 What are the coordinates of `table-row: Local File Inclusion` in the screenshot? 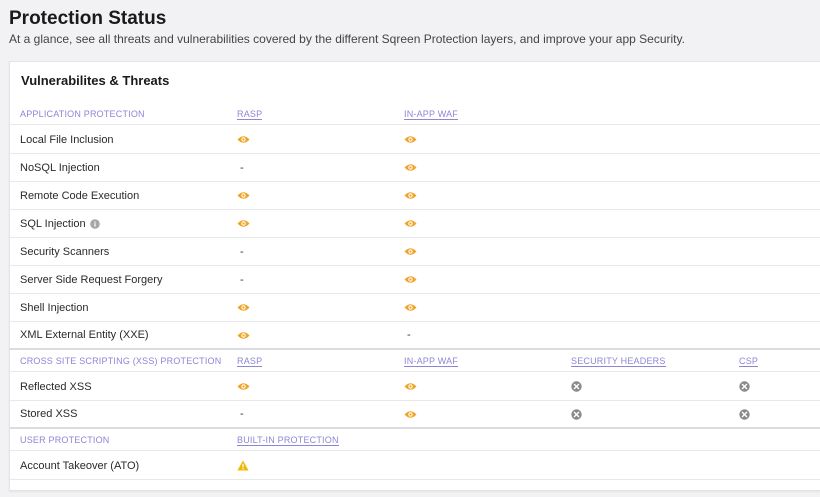 It's located at (415, 140).